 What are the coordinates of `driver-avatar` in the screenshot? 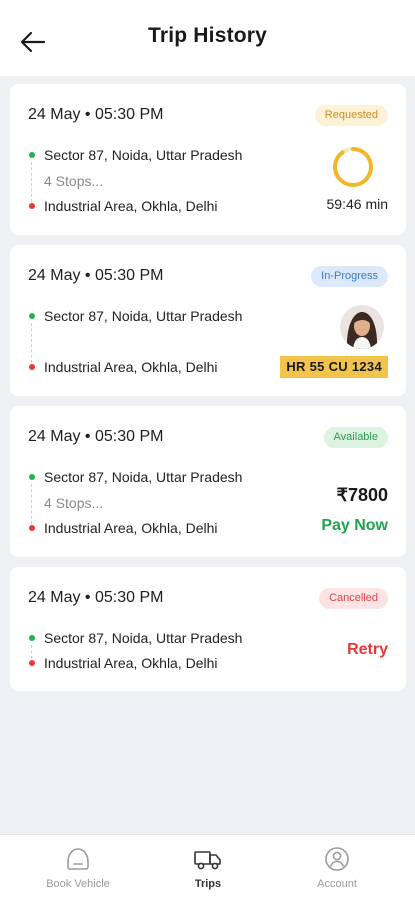 It's located at (362, 327).